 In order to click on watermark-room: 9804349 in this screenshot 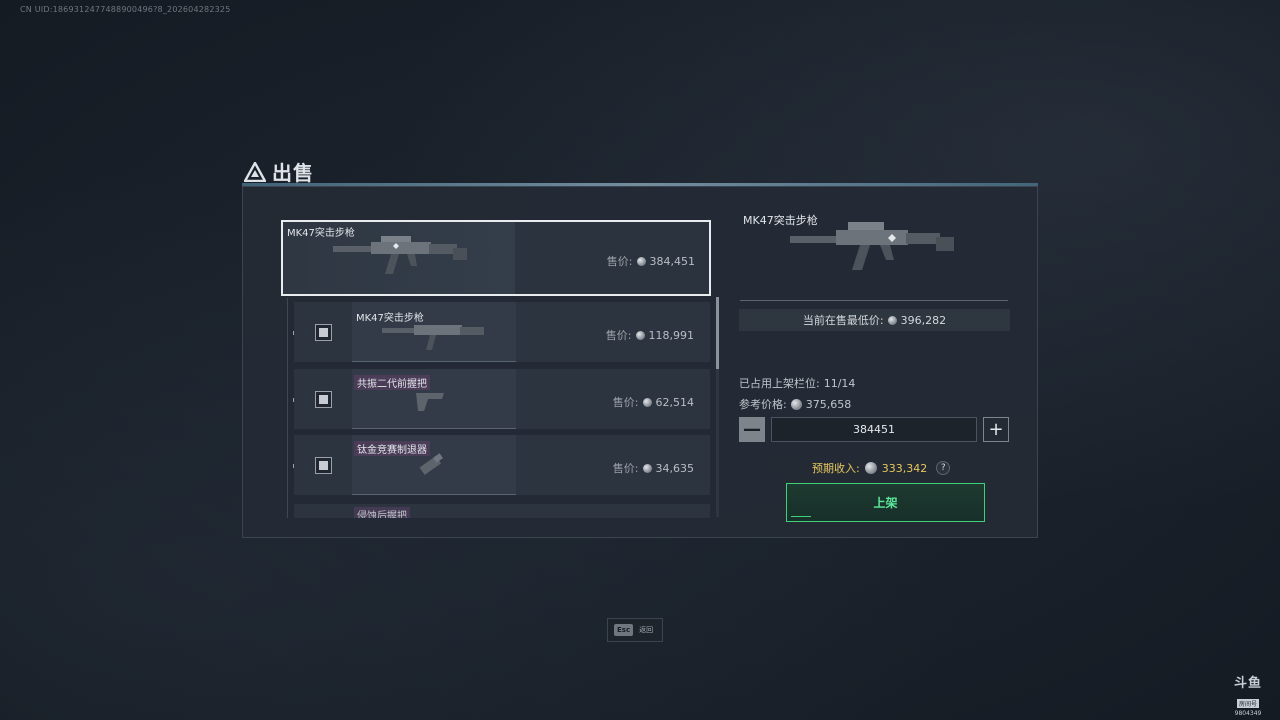, I will do `click(1248, 713)`.